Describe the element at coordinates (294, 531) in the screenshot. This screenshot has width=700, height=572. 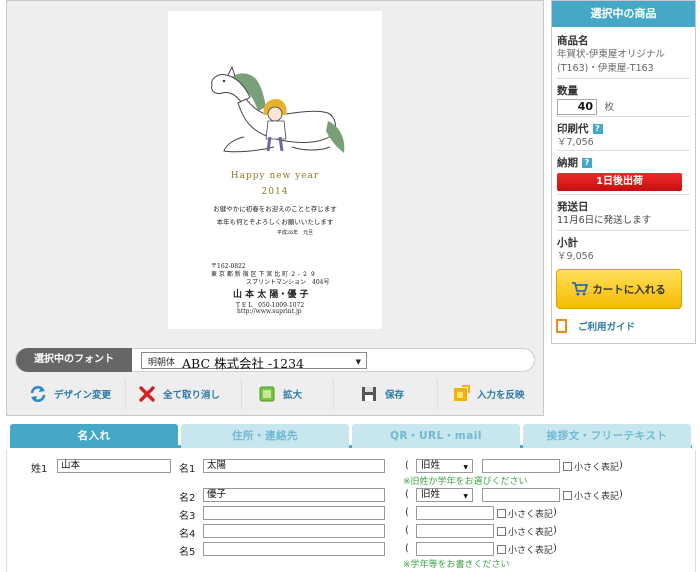
I see `given-name-4-input` at that location.